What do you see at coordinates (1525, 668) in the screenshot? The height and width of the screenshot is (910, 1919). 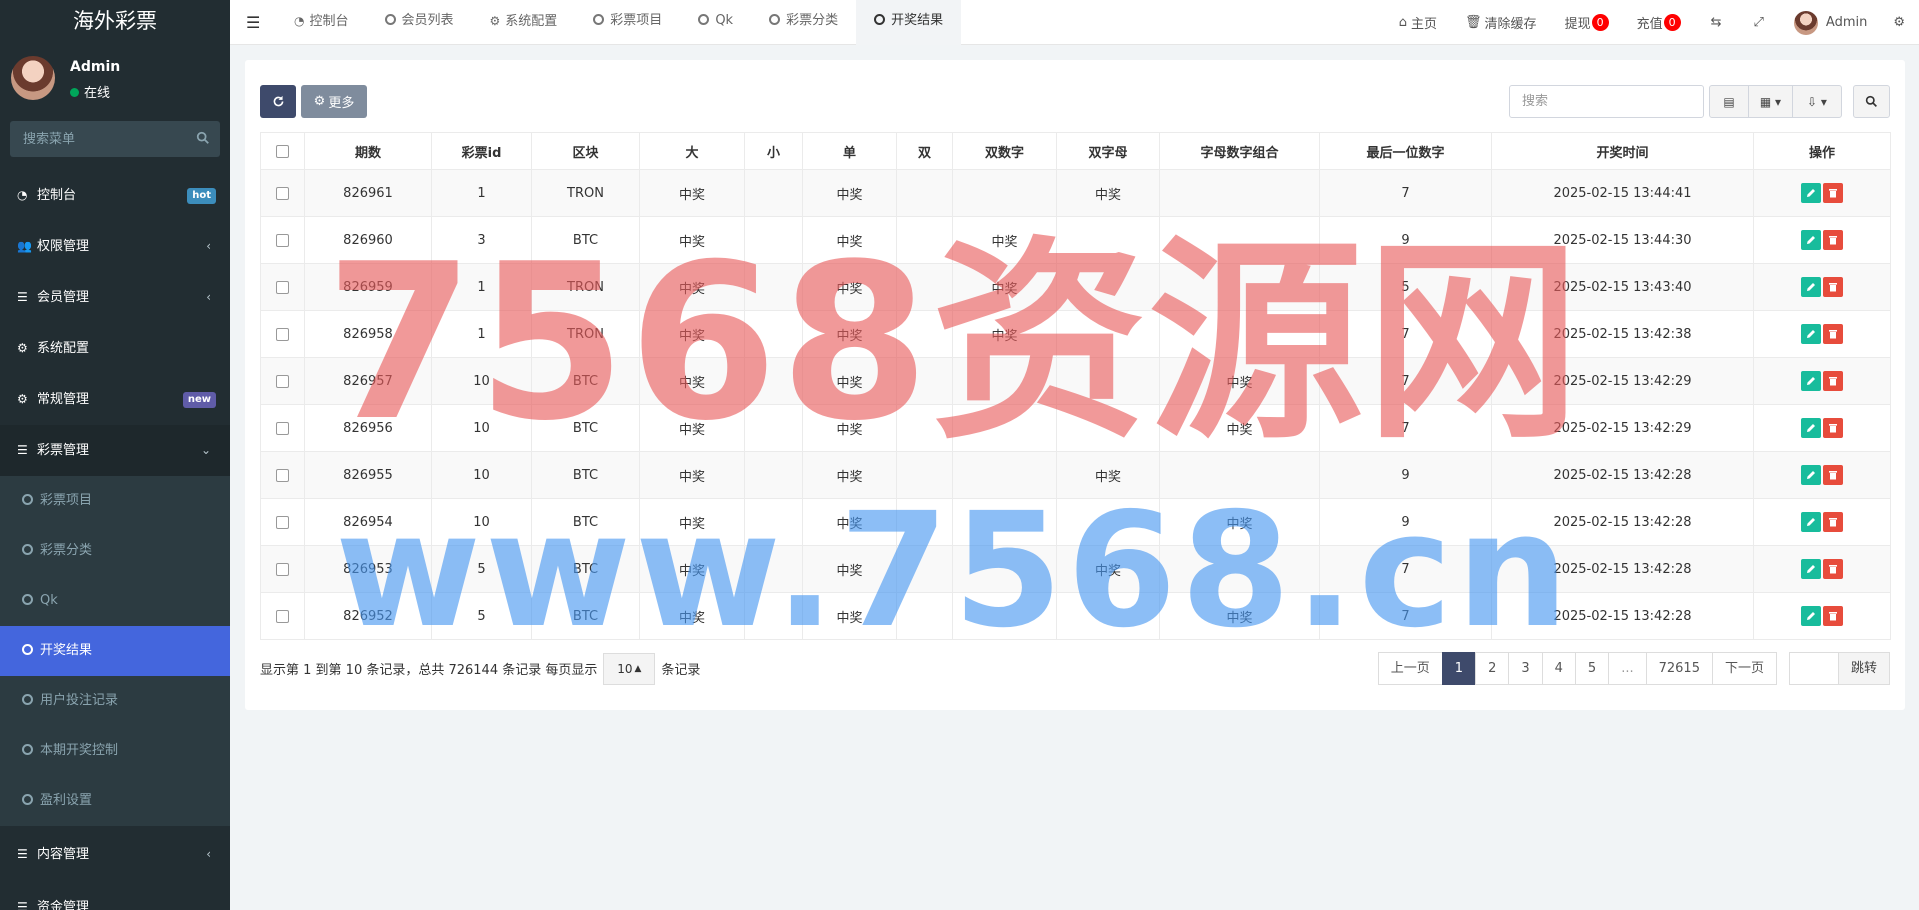 I see `page-button-3: 3` at bounding box center [1525, 668].